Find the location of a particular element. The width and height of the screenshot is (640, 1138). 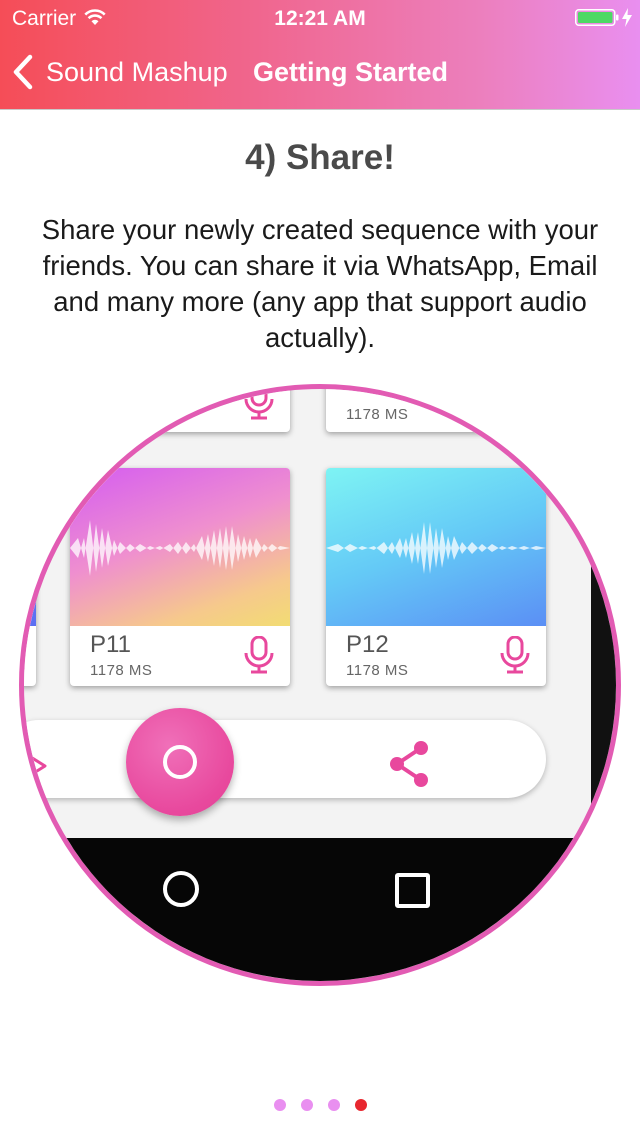

home-circle-icon is located at coordinates (181, 889).